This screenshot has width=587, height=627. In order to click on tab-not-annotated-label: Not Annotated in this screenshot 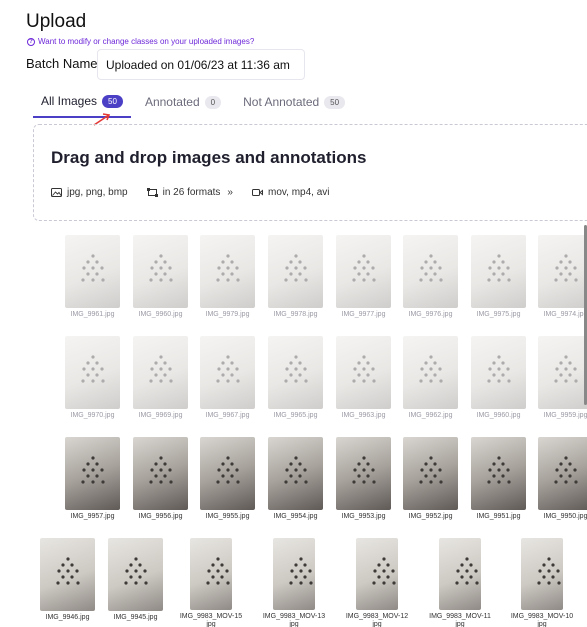, I will do `click(281, 102)`.